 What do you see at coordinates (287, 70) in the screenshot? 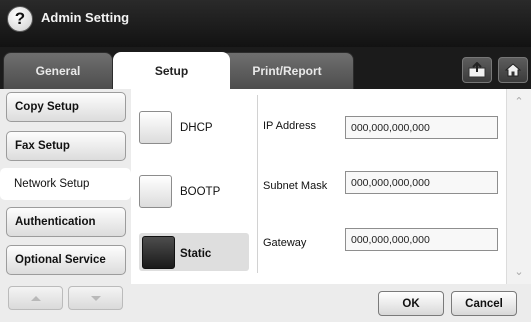
I see `tab-print-report: Print/Report` at bounding box center [287, 70].